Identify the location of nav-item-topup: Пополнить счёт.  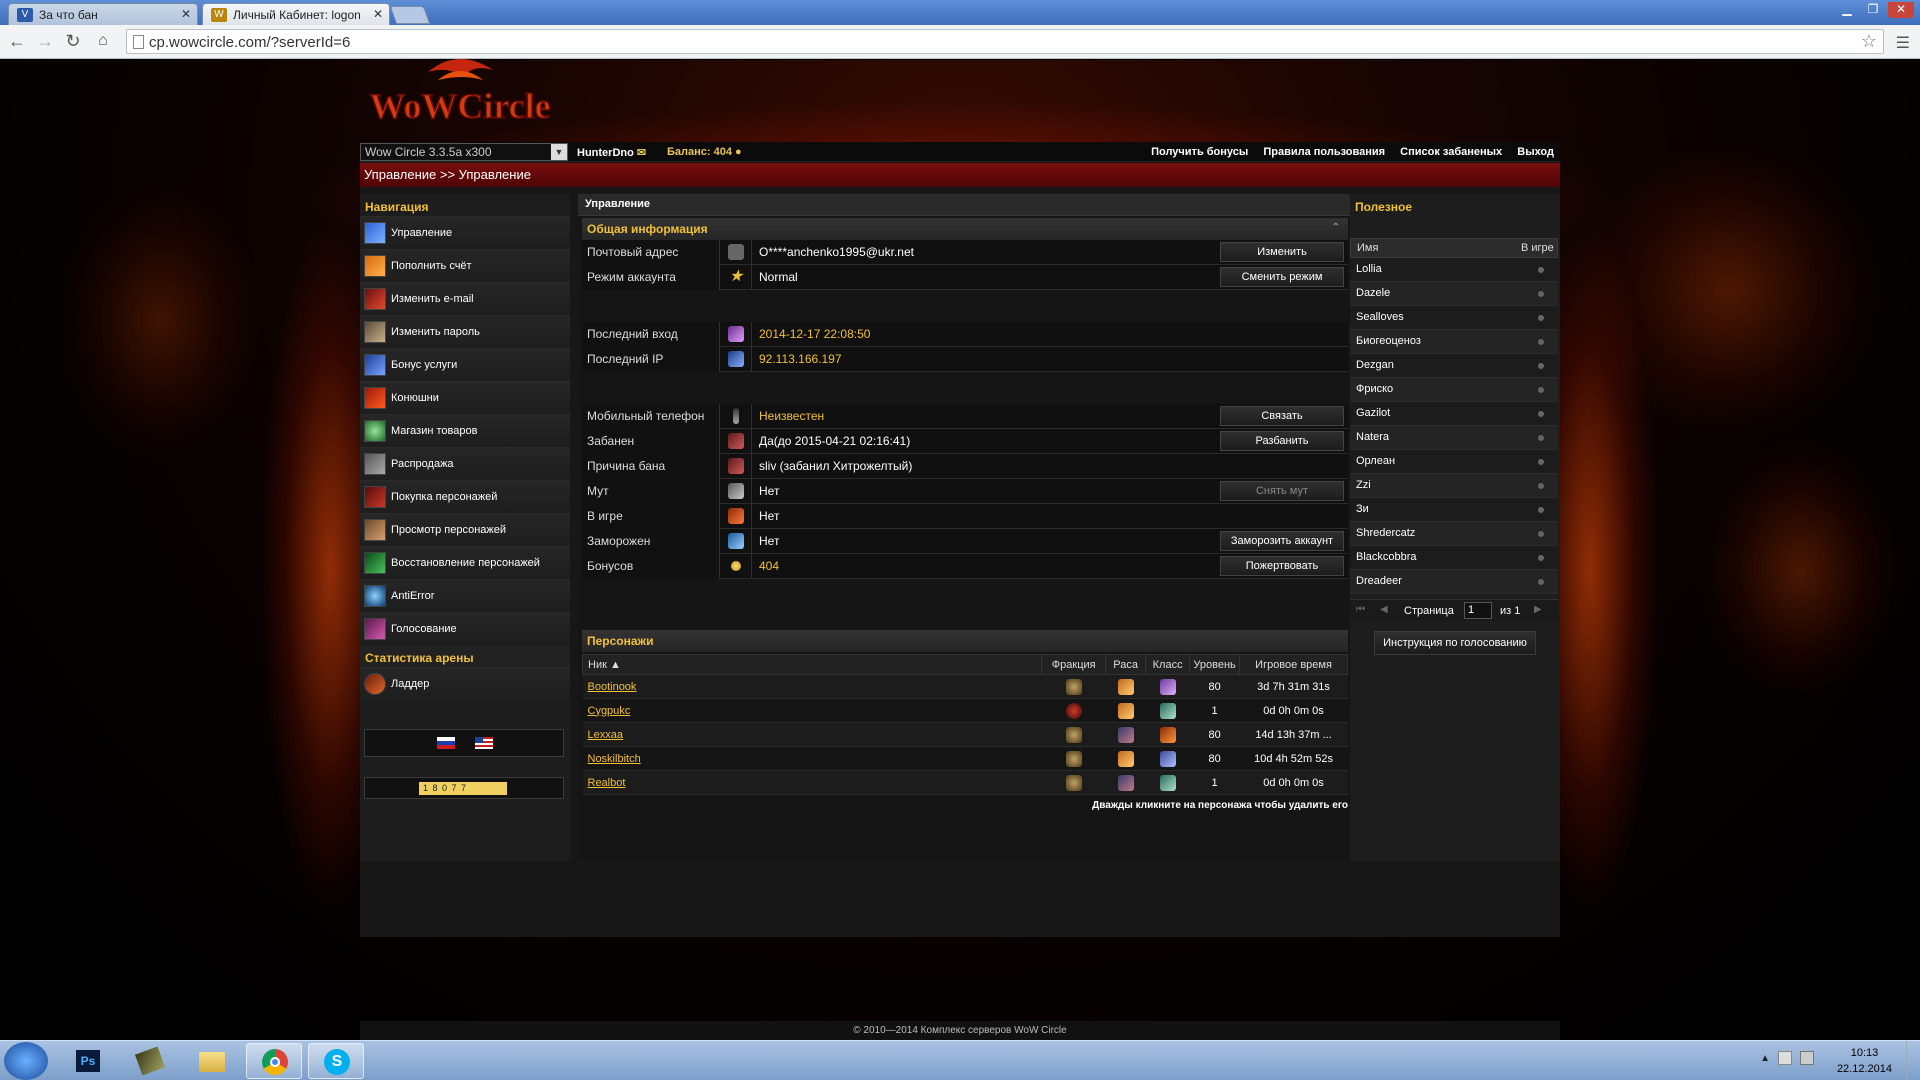
(465, 265).